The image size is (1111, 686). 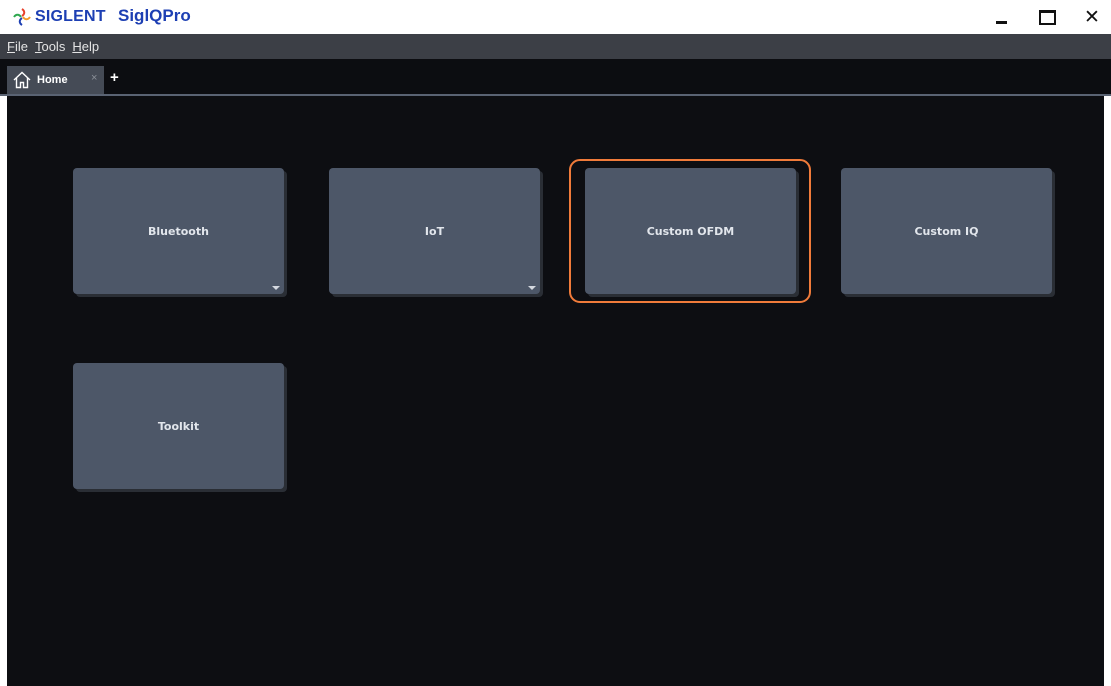 I want to click on menu-file: File, so click(x=17, y=46).